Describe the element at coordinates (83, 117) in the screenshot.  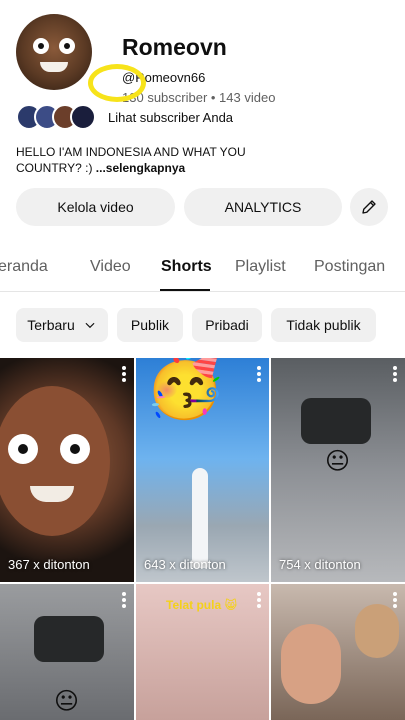
I see `subscriber-avatar` at that location.